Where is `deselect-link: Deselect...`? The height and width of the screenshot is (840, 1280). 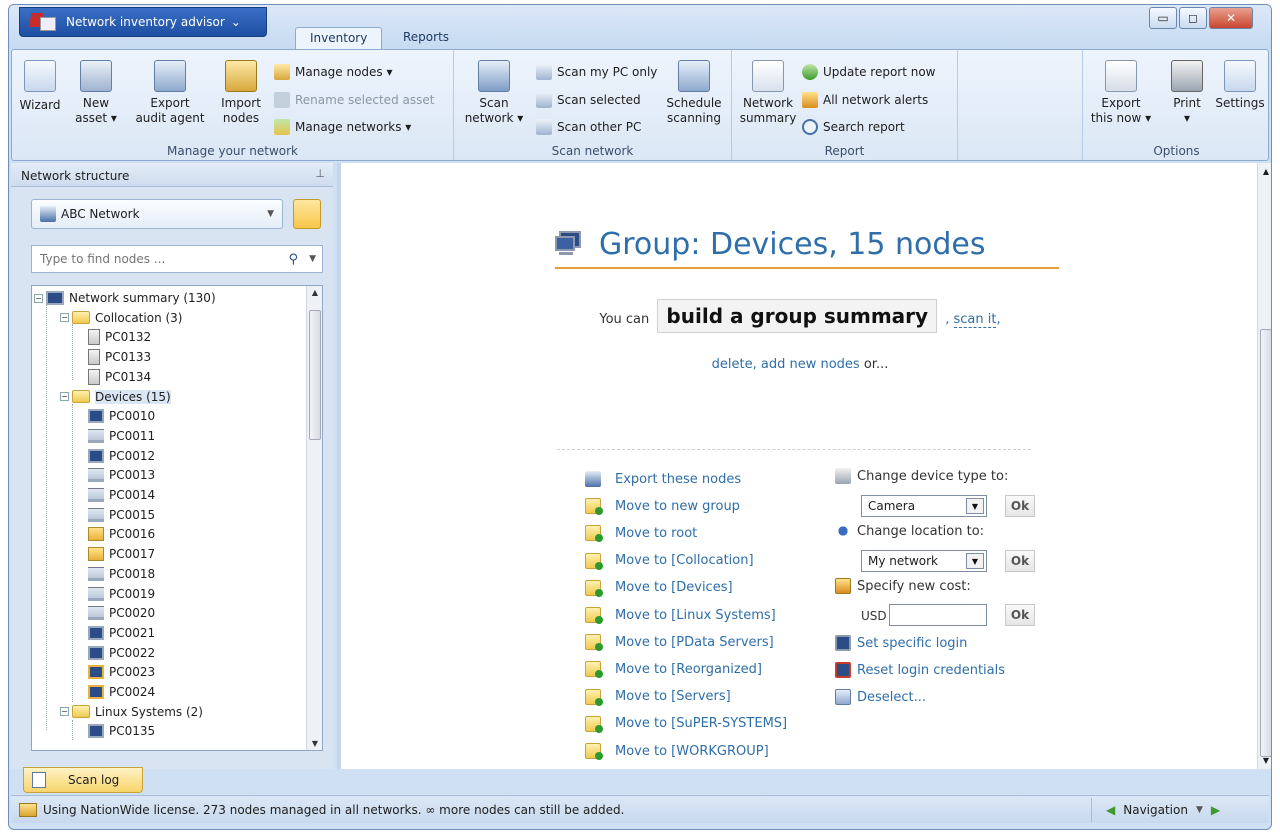 deselect-link: Deselect... is located at coordinates (880, 697).